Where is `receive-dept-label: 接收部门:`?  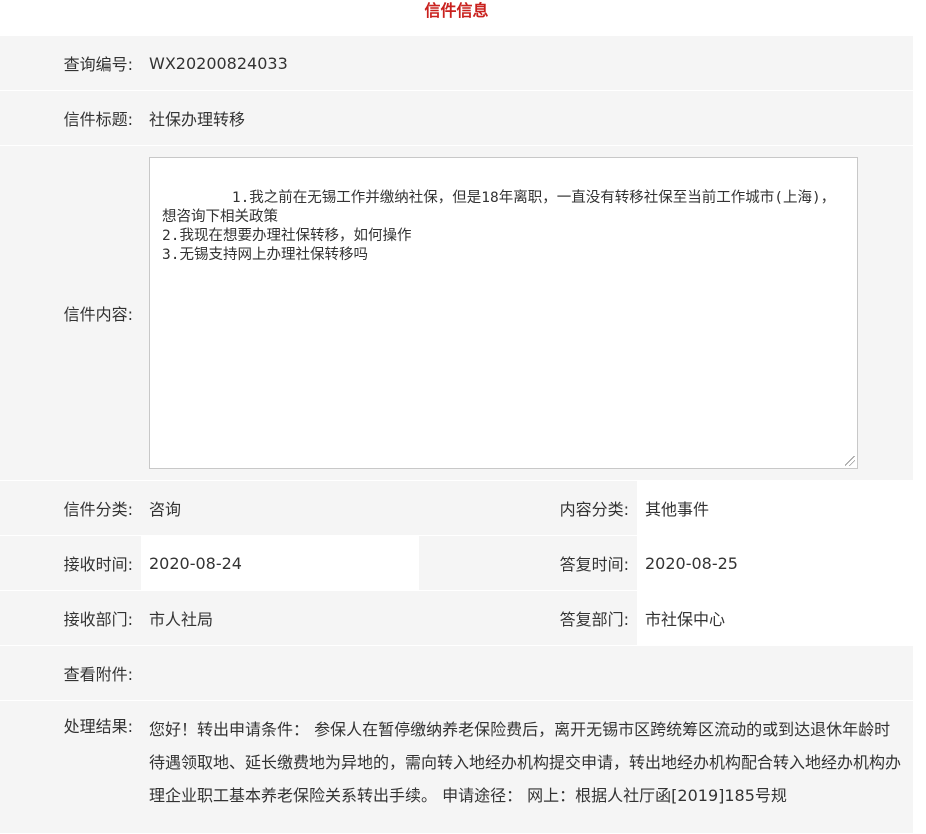
receive-dept-label: 接收部门: is located at coordinates (70, 618).